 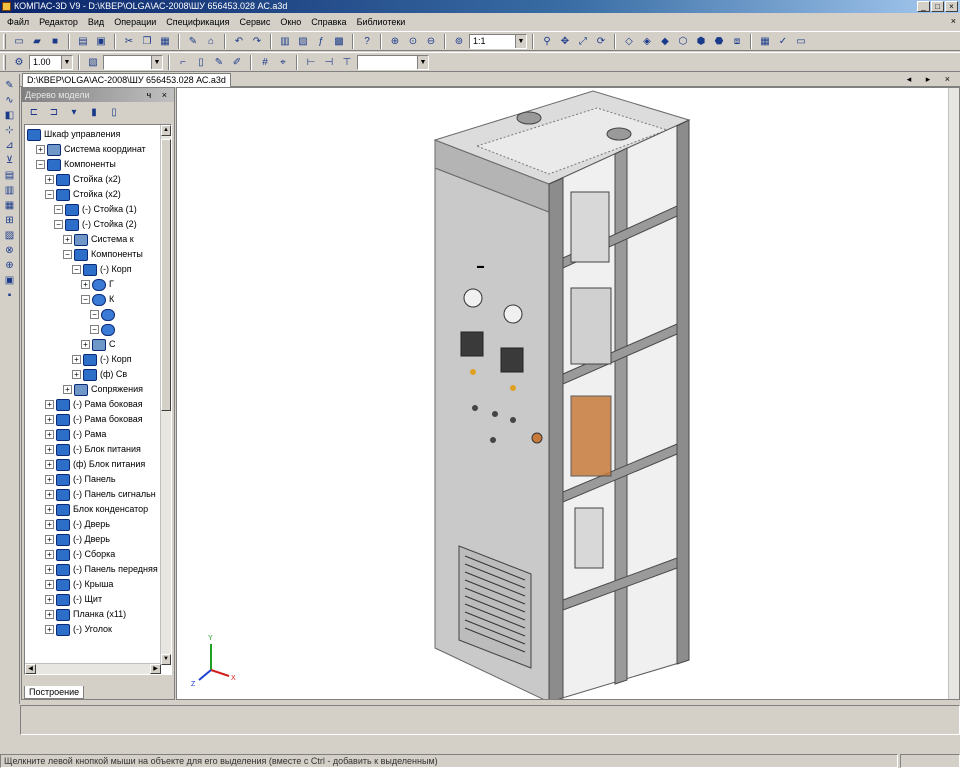 What do you see at coordinates (367, 41) in the screenshot?
I see `help-cursor-icon: ?` at bounding box center [367, 41].